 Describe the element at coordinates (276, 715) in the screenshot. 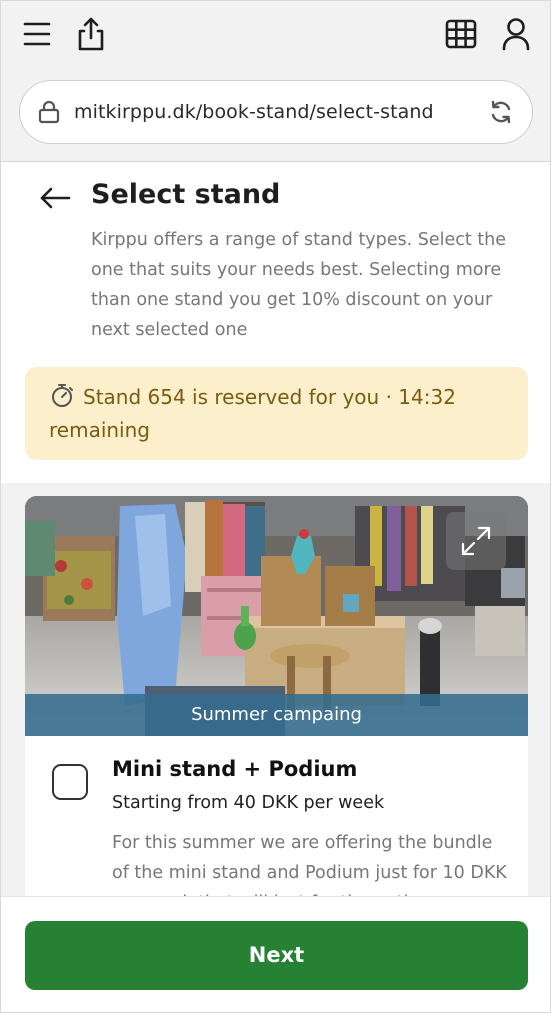

I see `campaign-label: Summer campaing` at that location.